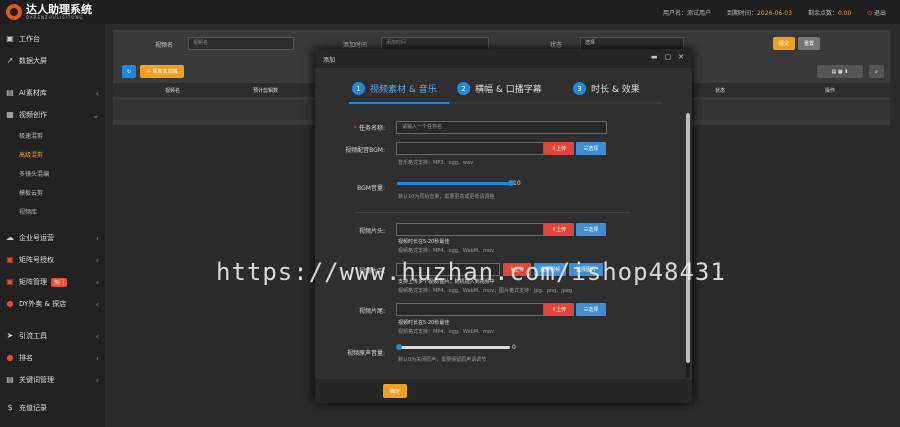 The image size is (900, 427). I want to click on bgm-volume-value: 10, so click(517, 183).